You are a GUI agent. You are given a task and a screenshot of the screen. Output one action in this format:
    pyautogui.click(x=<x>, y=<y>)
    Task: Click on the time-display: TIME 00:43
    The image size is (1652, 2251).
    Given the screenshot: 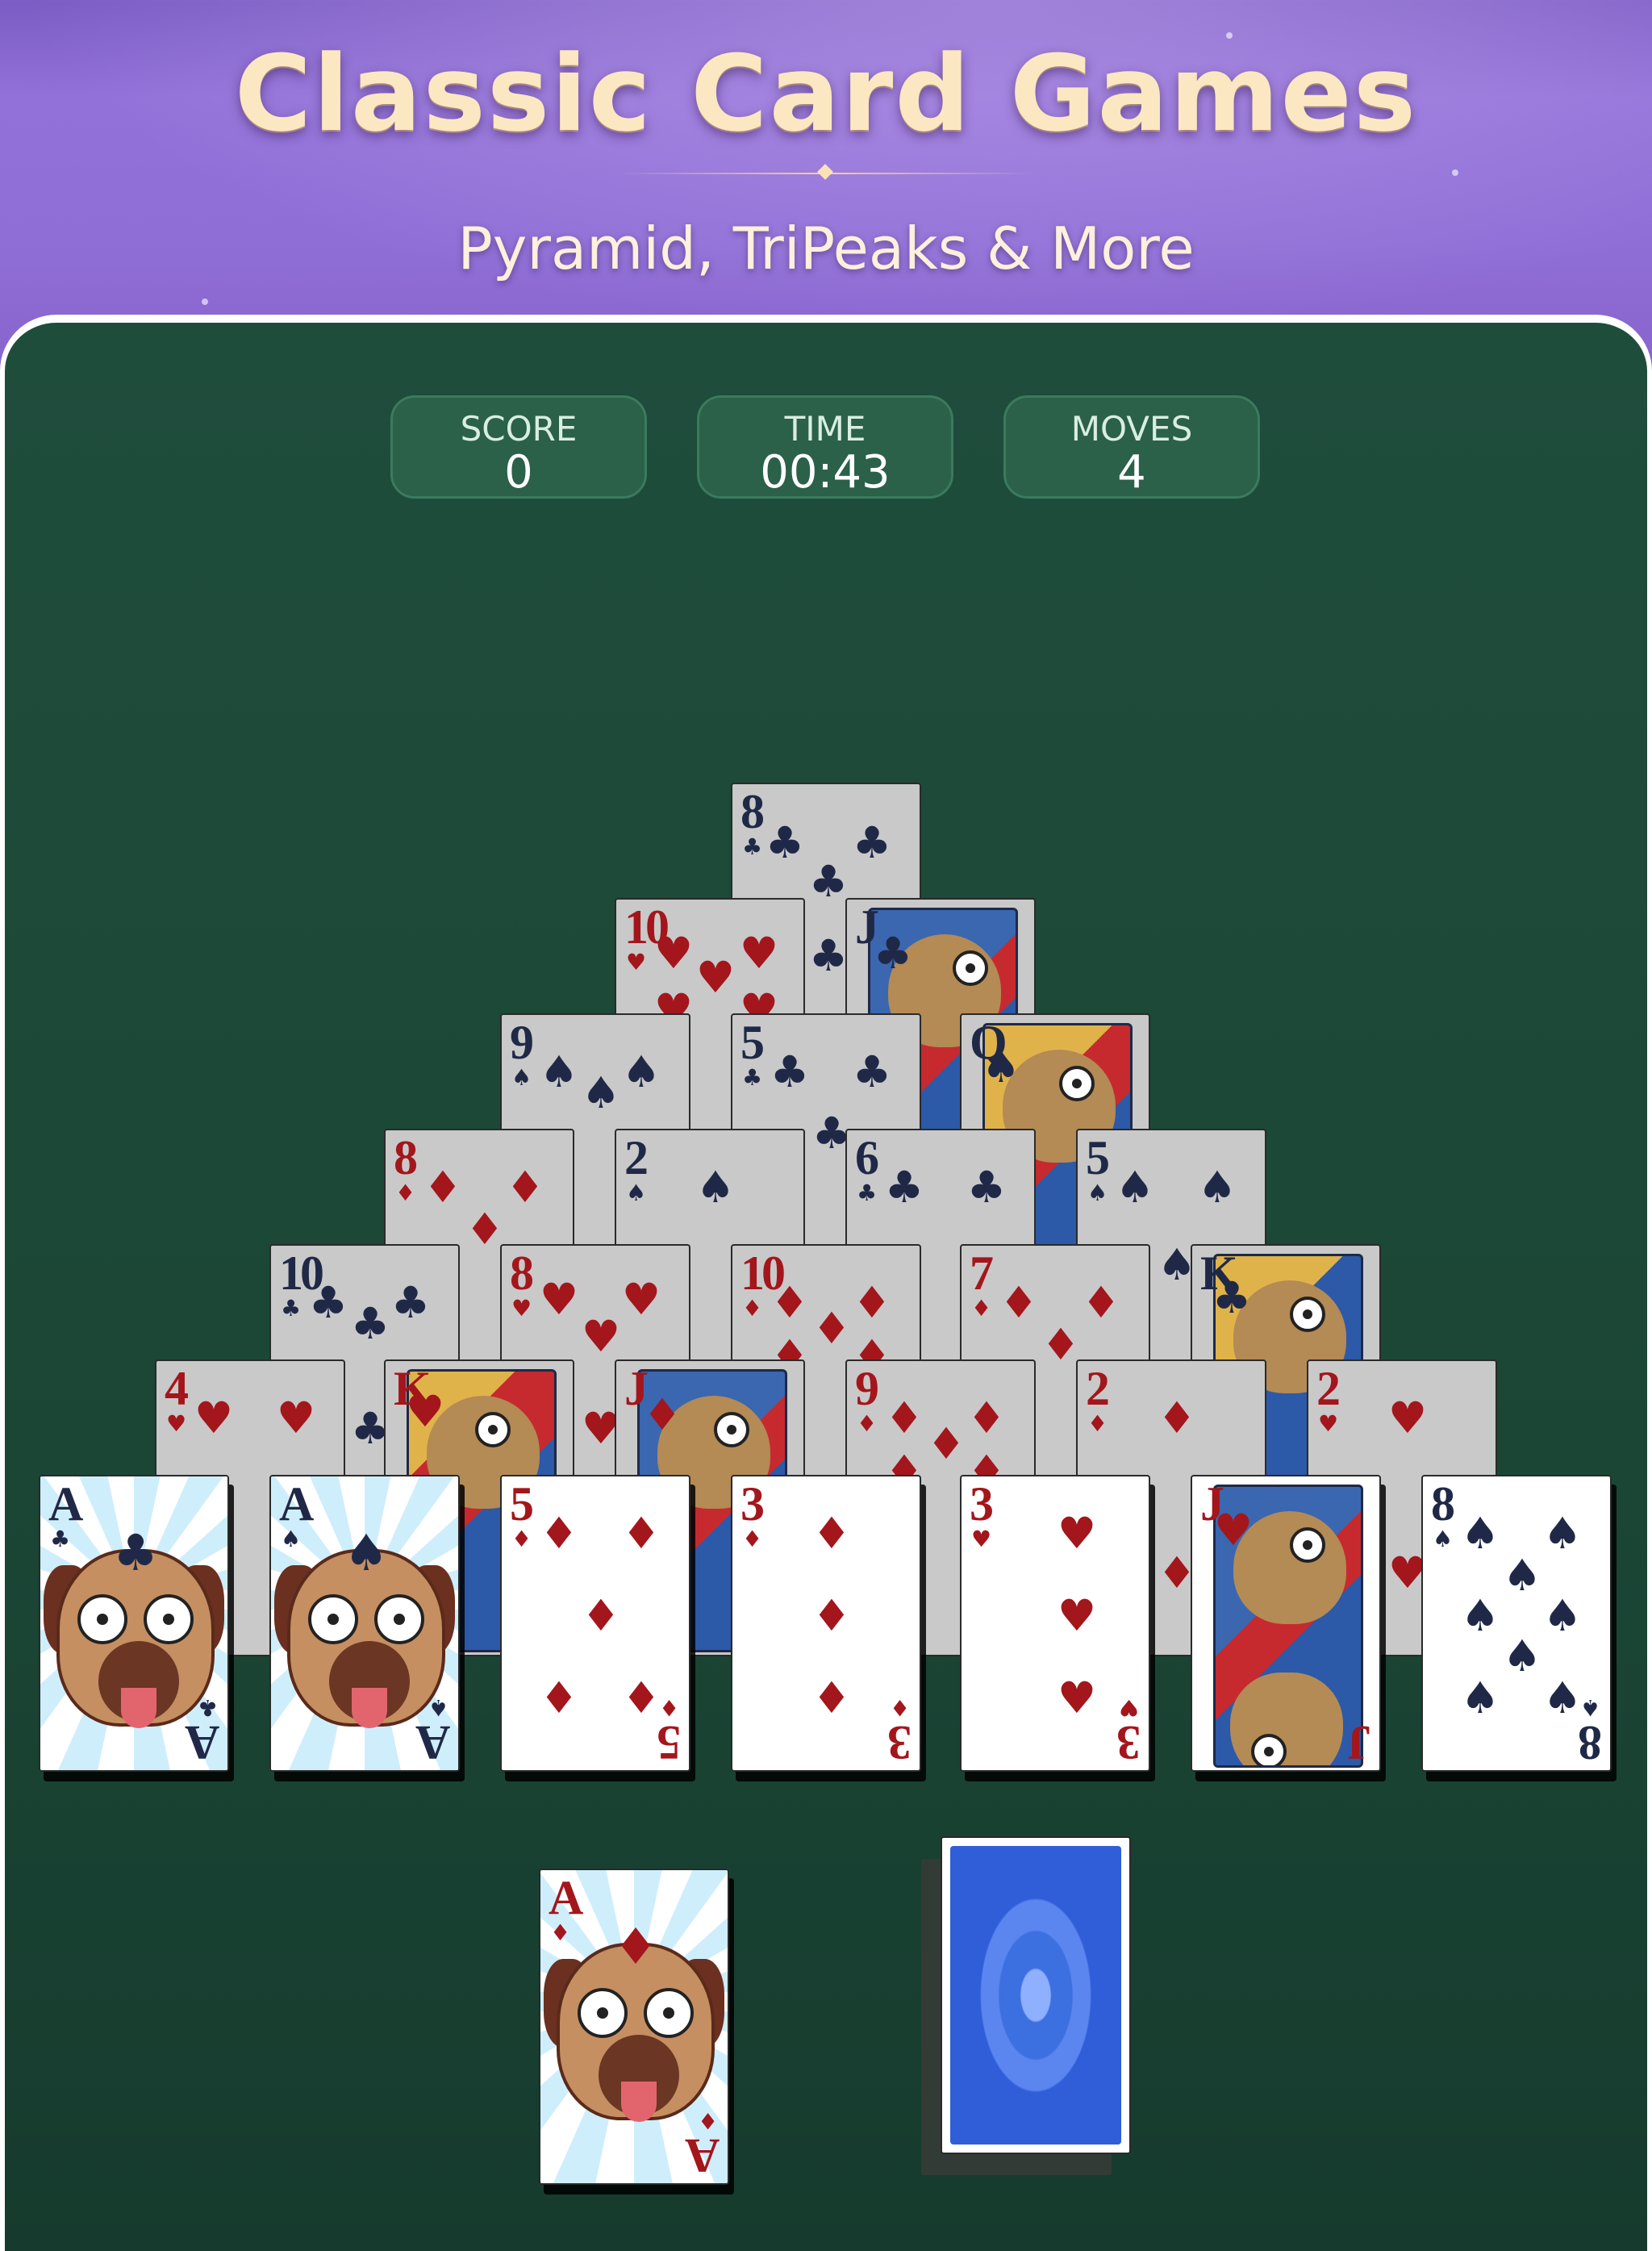 What is the action you would take?
    pyautogui.click(x=825, y=447)
    